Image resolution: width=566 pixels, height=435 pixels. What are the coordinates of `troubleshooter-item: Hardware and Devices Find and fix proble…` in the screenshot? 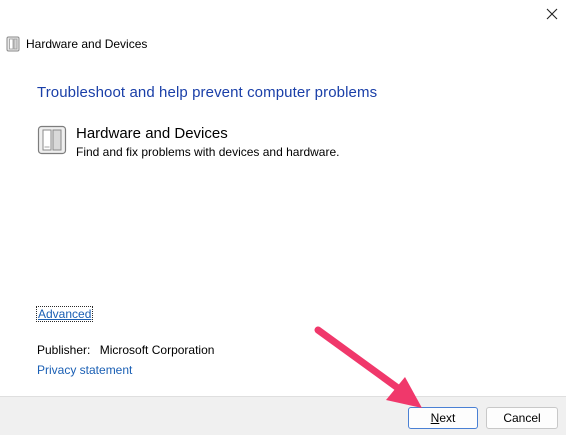 It's located at (188, 141).